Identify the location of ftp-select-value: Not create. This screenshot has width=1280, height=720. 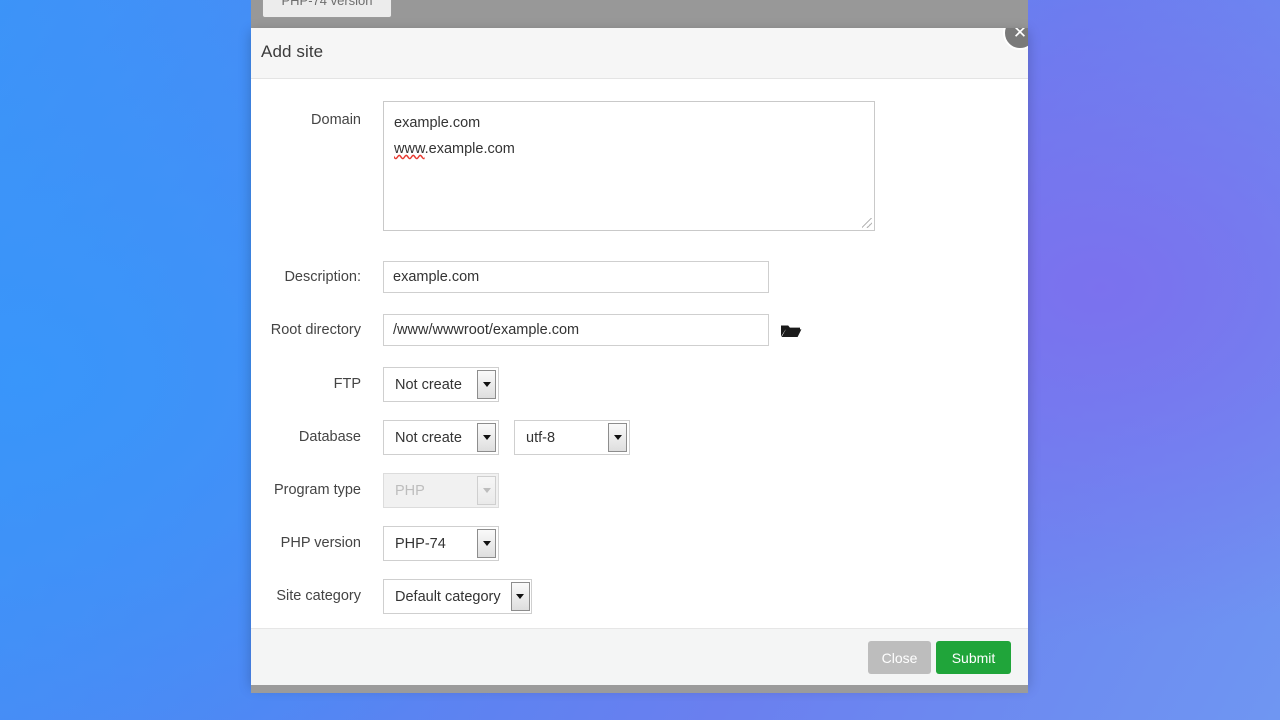
(428, 384).